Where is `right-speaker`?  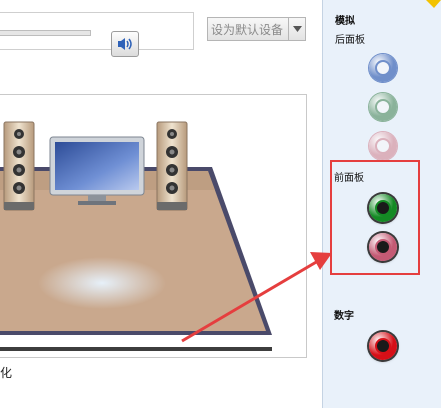
right-speaker is located at coordinates (172, 166).